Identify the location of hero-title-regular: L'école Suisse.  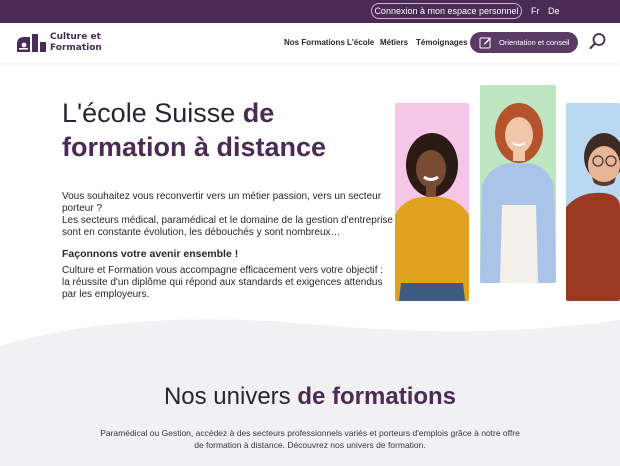
(152, 113).